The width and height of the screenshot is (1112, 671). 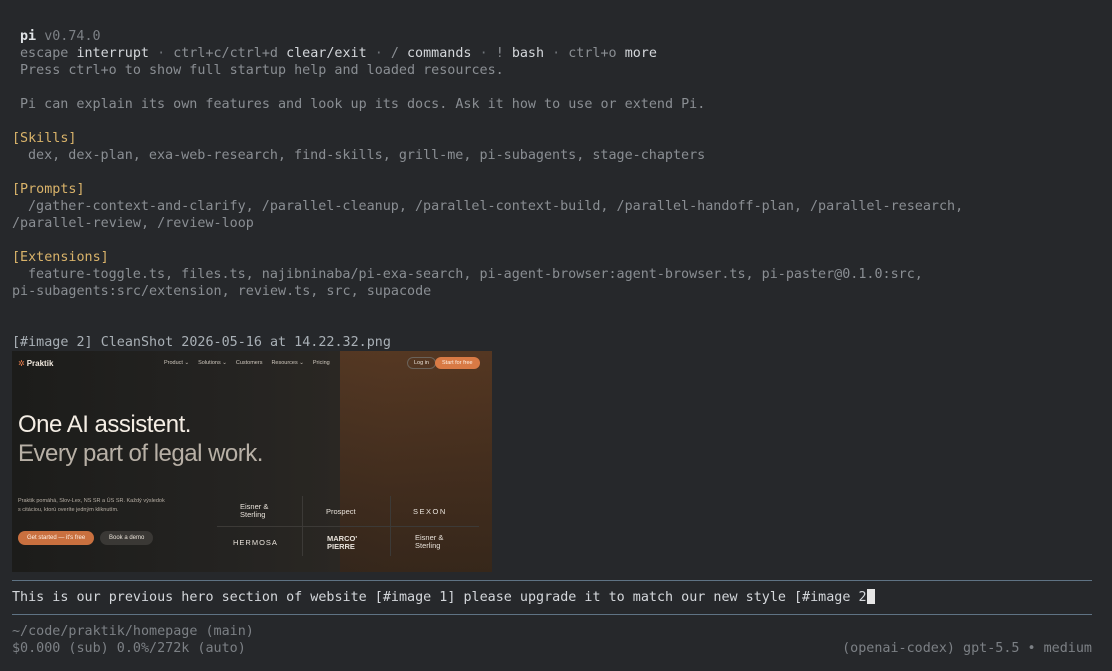 What do you see at coordinates (48, 189) in the screenshot?
I see `prompts-header: [Prompts]` at bounding box center [48, 189].